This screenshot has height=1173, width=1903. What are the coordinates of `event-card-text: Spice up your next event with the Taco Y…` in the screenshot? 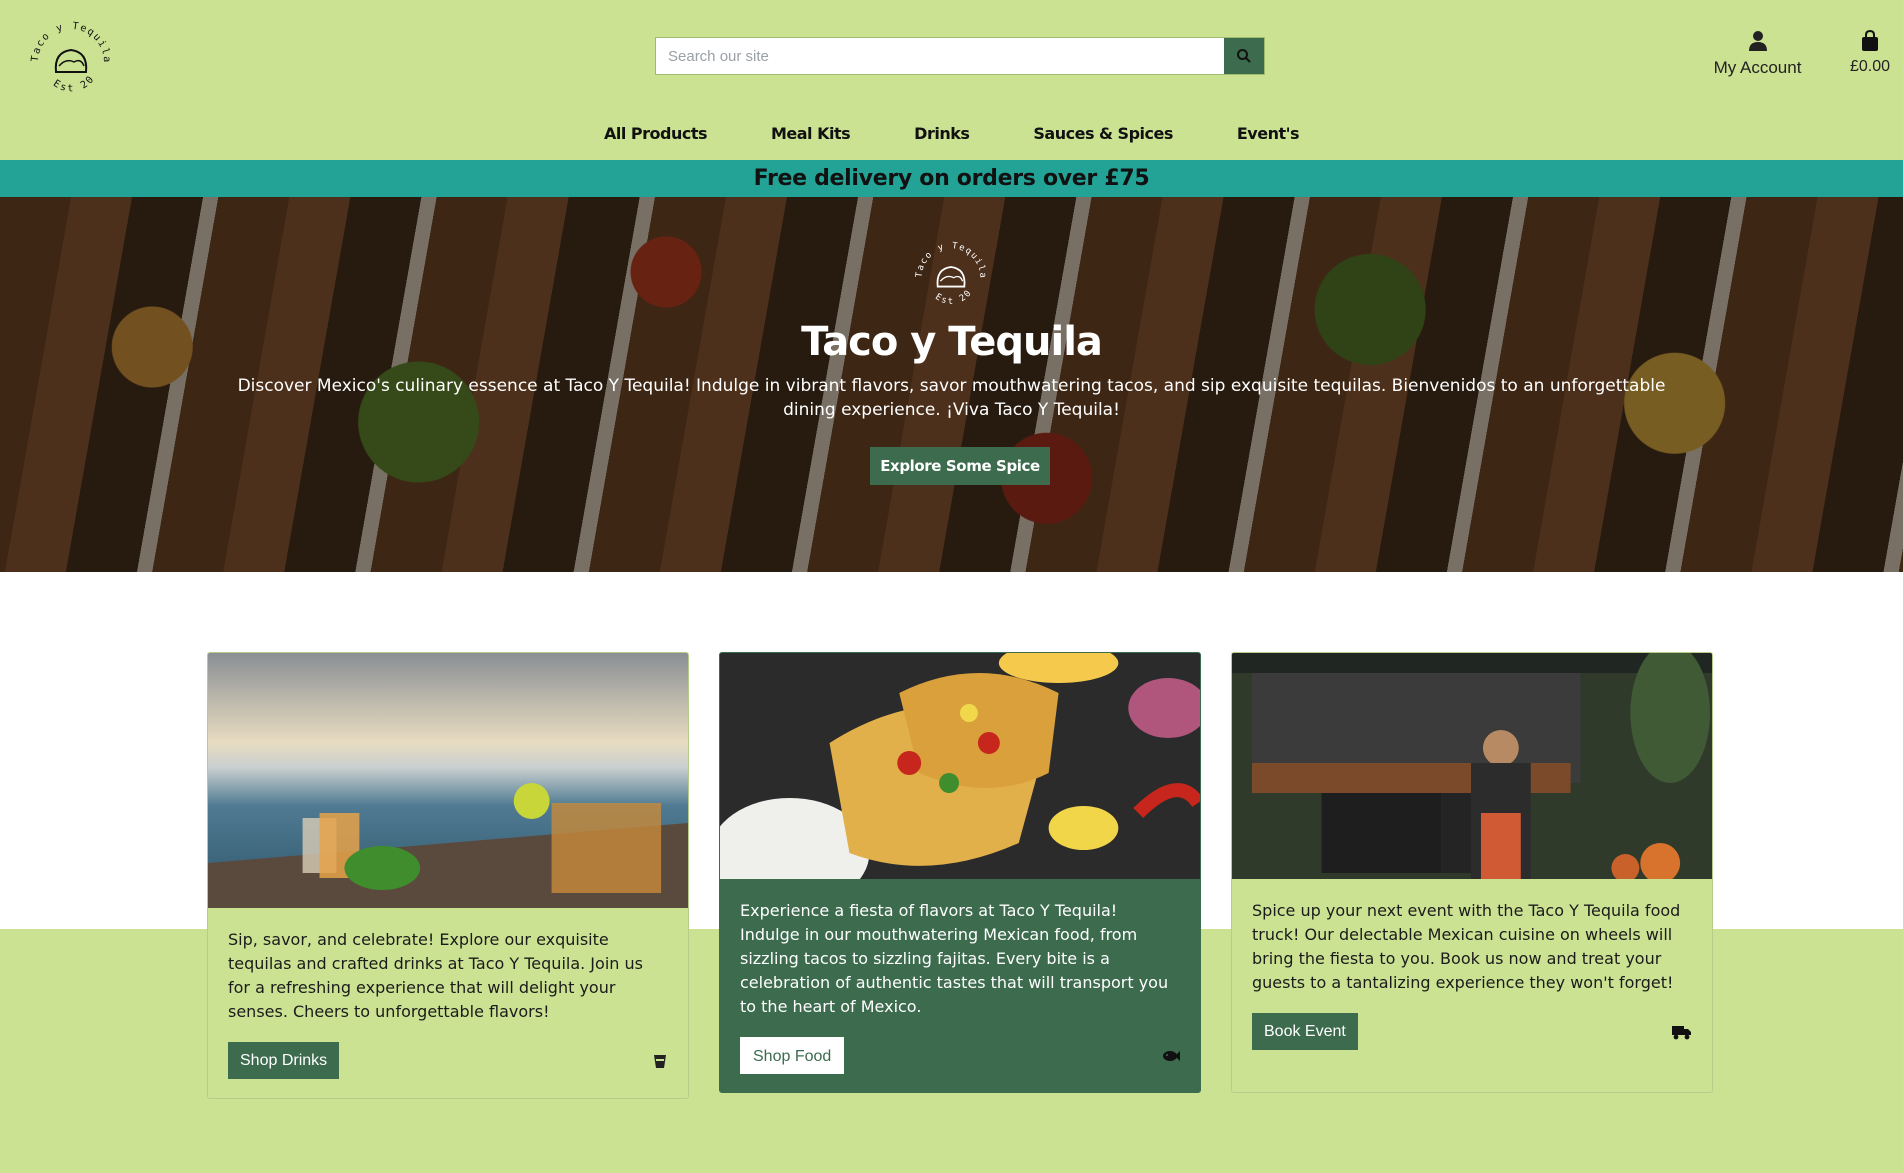 It's located at (1466, 946).